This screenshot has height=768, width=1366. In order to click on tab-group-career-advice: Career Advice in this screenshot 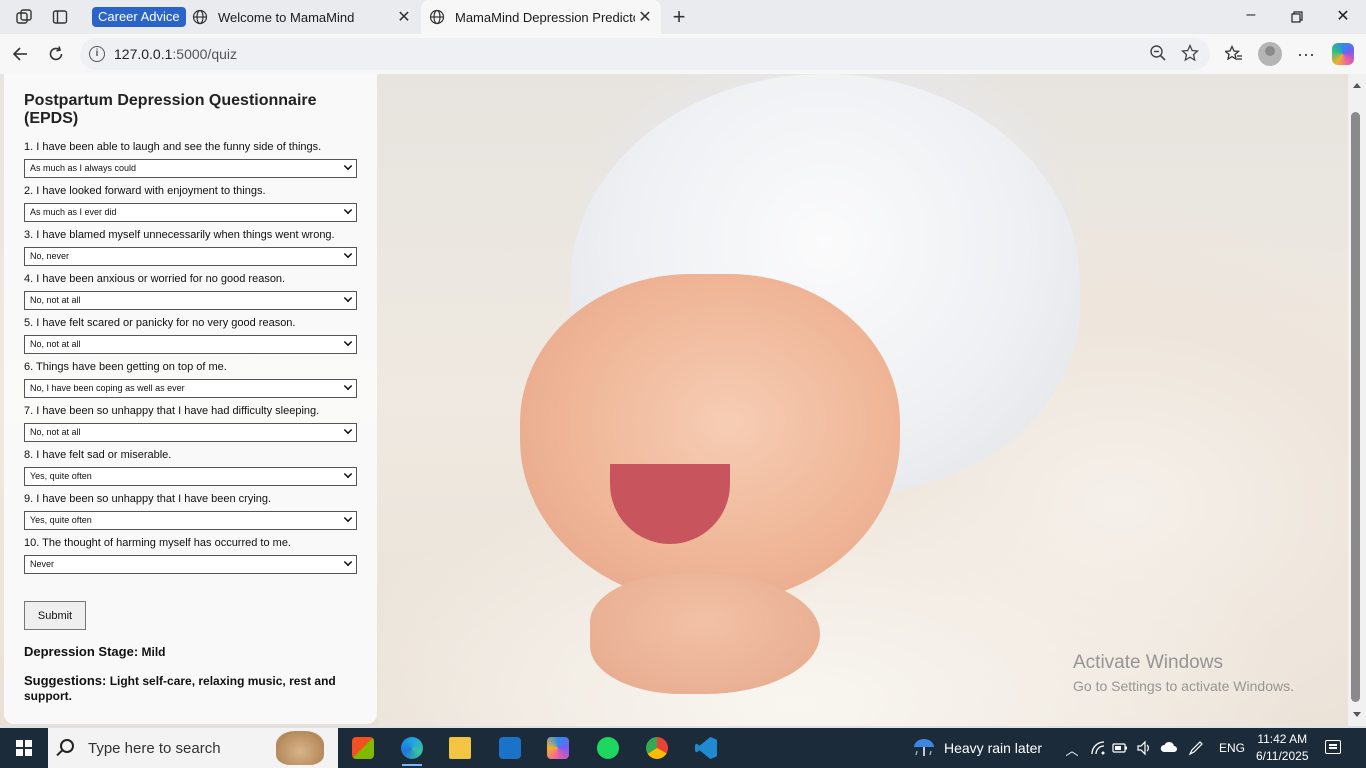, I will do `click(139, 17)`.